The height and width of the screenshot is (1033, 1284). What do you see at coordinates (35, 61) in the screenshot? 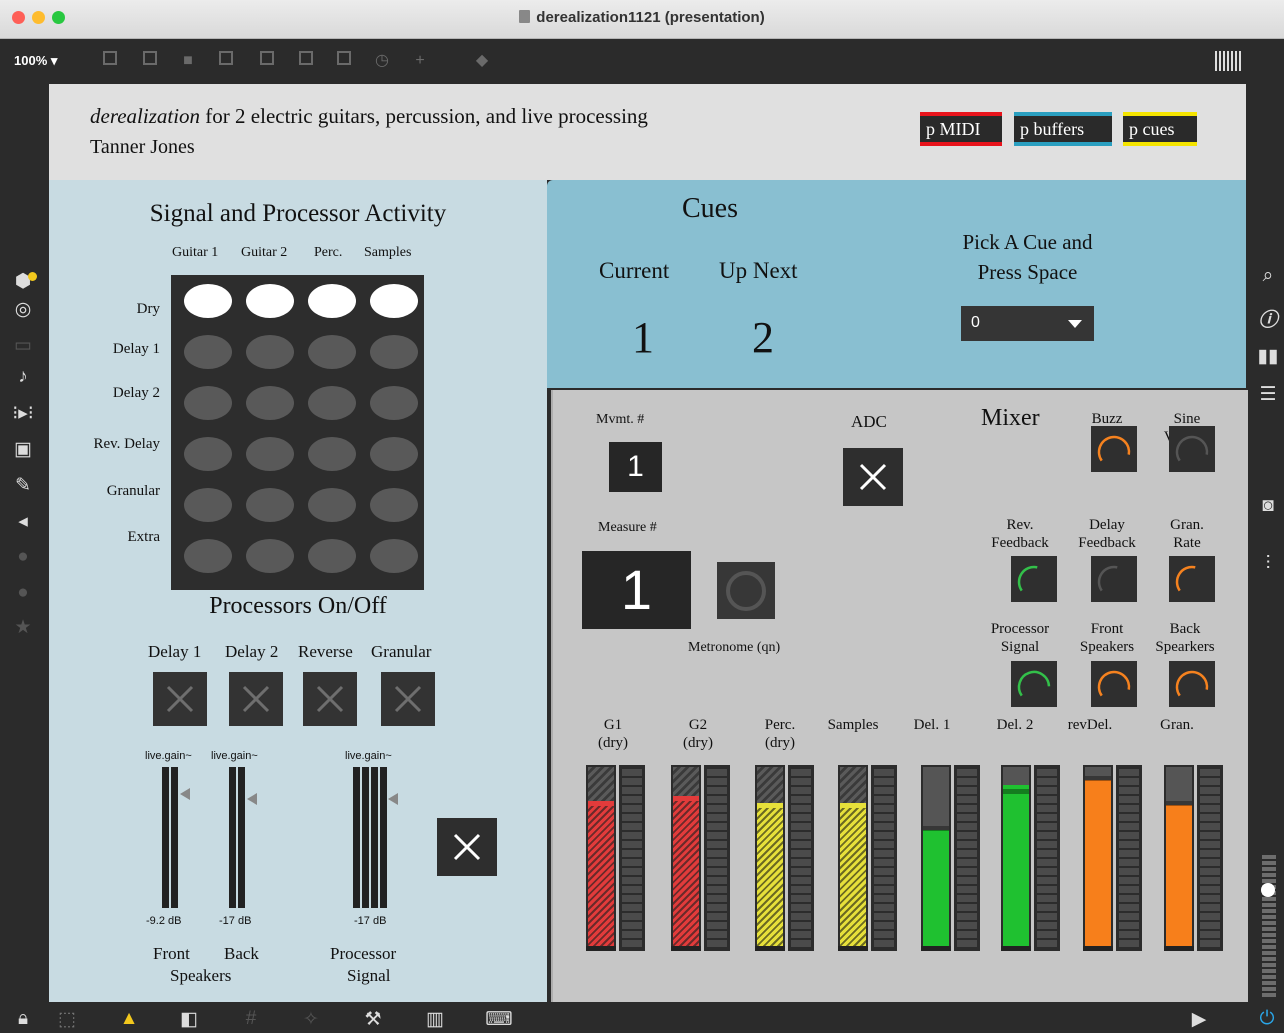
I see `zoom-menu: 100% ▾` at bounding box center [35, 61].